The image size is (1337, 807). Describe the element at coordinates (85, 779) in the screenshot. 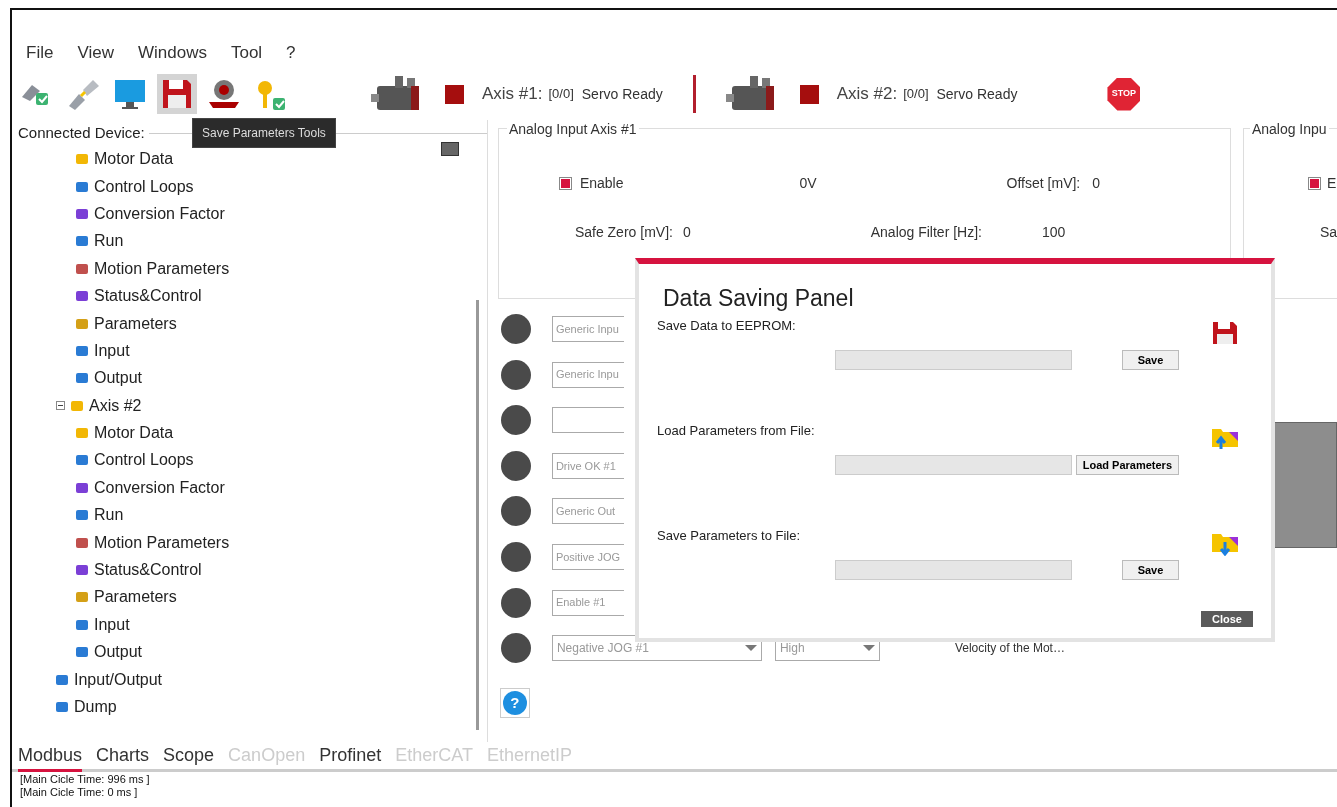

I see `log-line: [Main Cicle Time: 996 ms ]` at that location.